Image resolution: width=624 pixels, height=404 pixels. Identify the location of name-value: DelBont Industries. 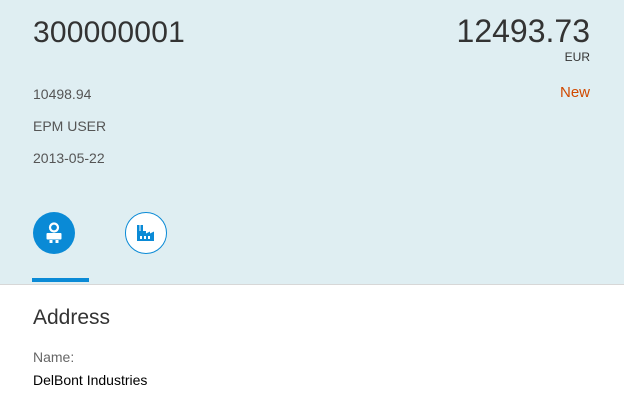
(90, 380).